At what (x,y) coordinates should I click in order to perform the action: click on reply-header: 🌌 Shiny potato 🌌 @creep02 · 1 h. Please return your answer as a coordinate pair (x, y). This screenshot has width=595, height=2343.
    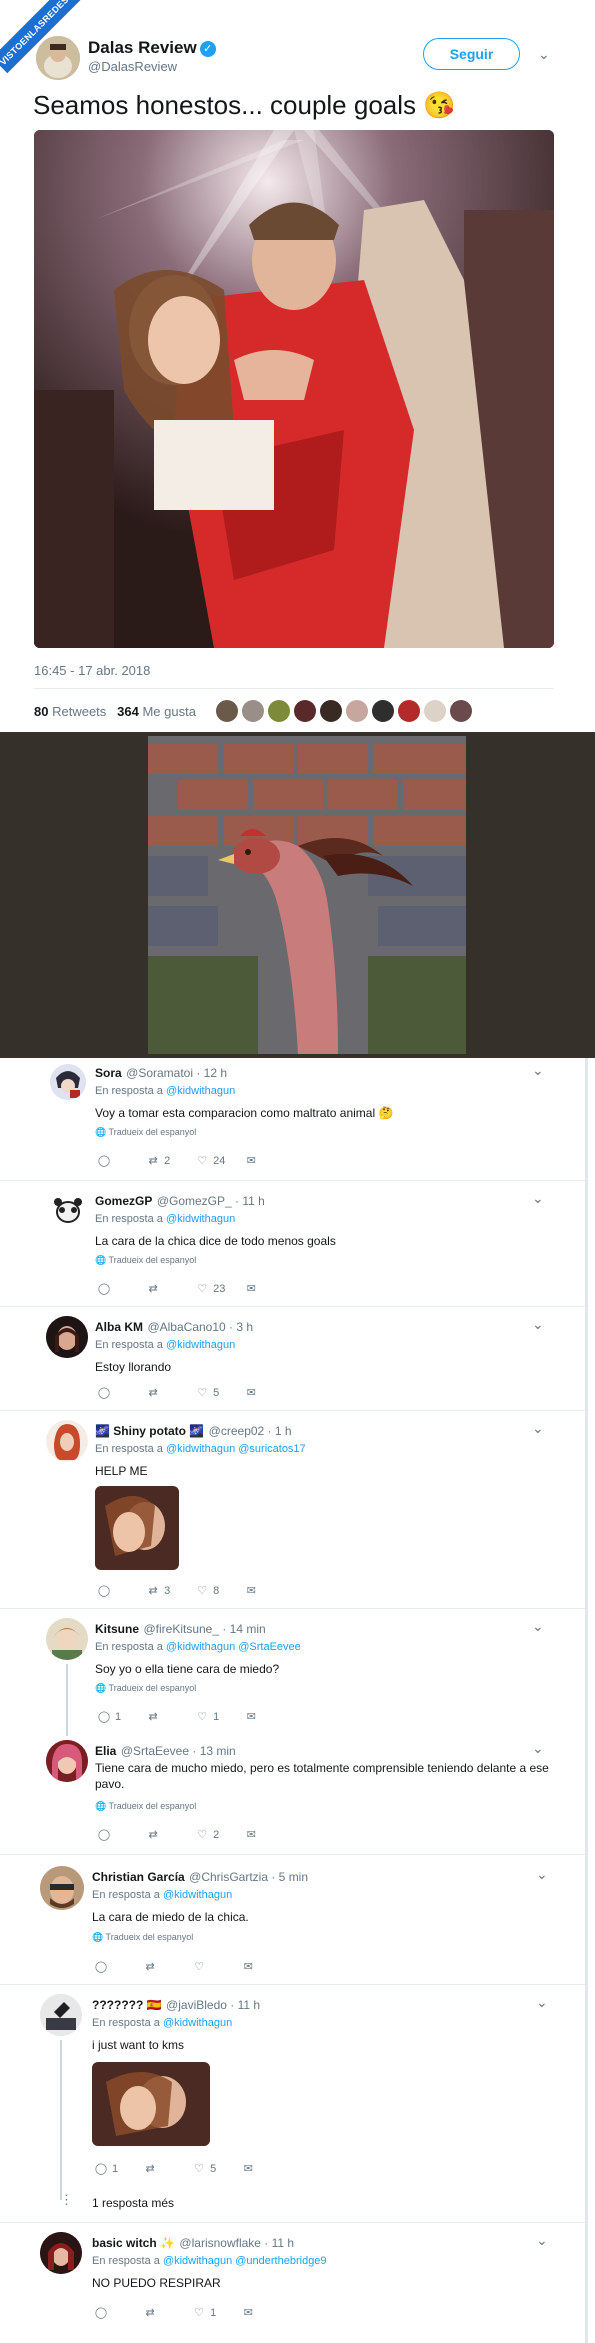
    Looking at the image, I should click on (193, 1431).